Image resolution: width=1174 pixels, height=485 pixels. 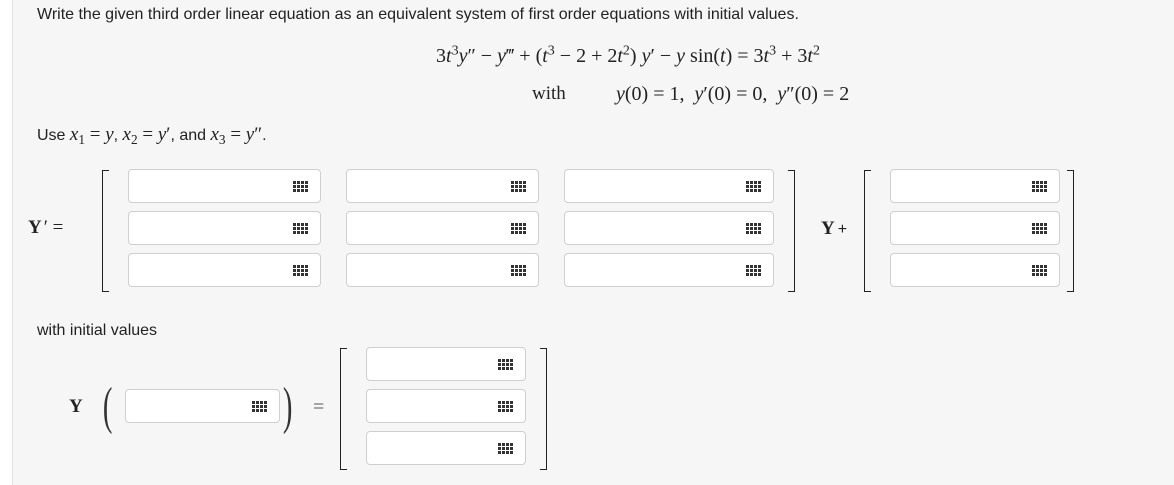 What do you see at coordinates (287, 406) in the screenshot?
I see `right-paren: )` at bounding box center [287, 406].